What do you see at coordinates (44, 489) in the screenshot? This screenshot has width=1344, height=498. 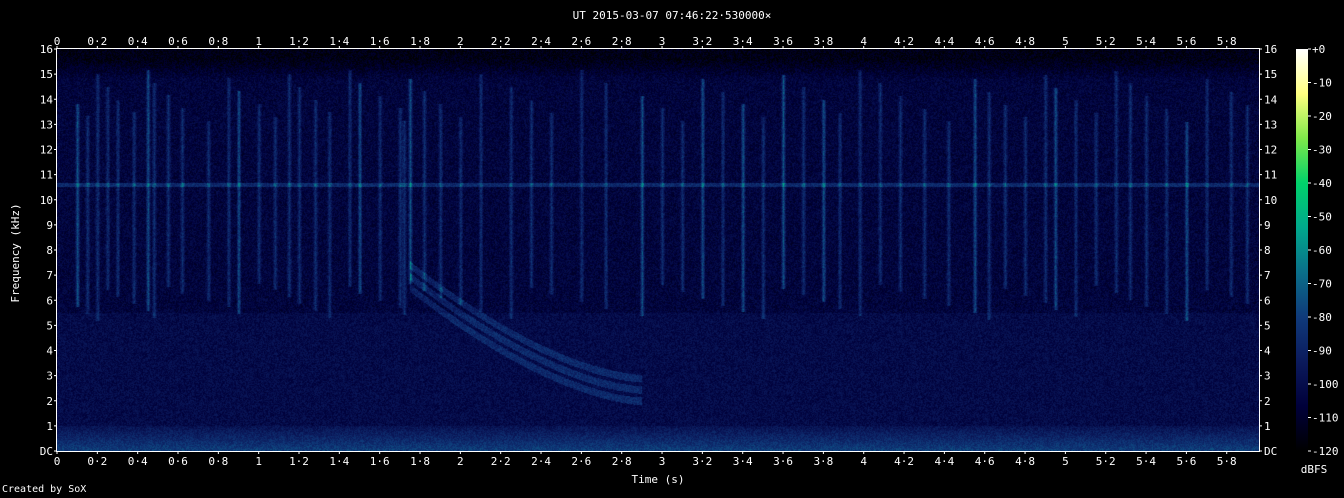 I see `credit-text: Created by SoX` at bounding box center [44, 489].